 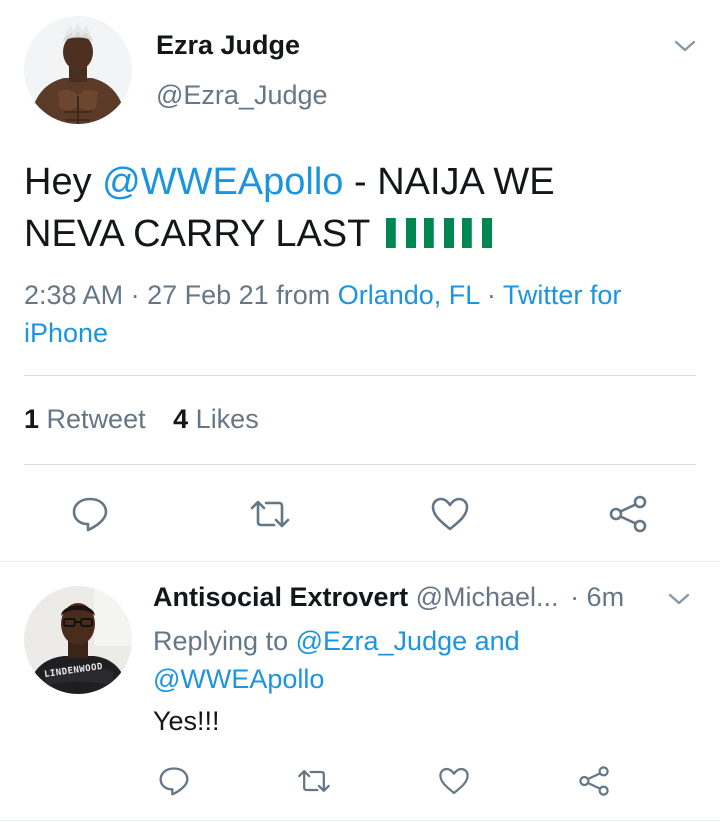 What do you see at coordinates (208, 295) in the screenshot?
I see `tweet-date: 27 Feb 21` at bounding box center [208, 295].